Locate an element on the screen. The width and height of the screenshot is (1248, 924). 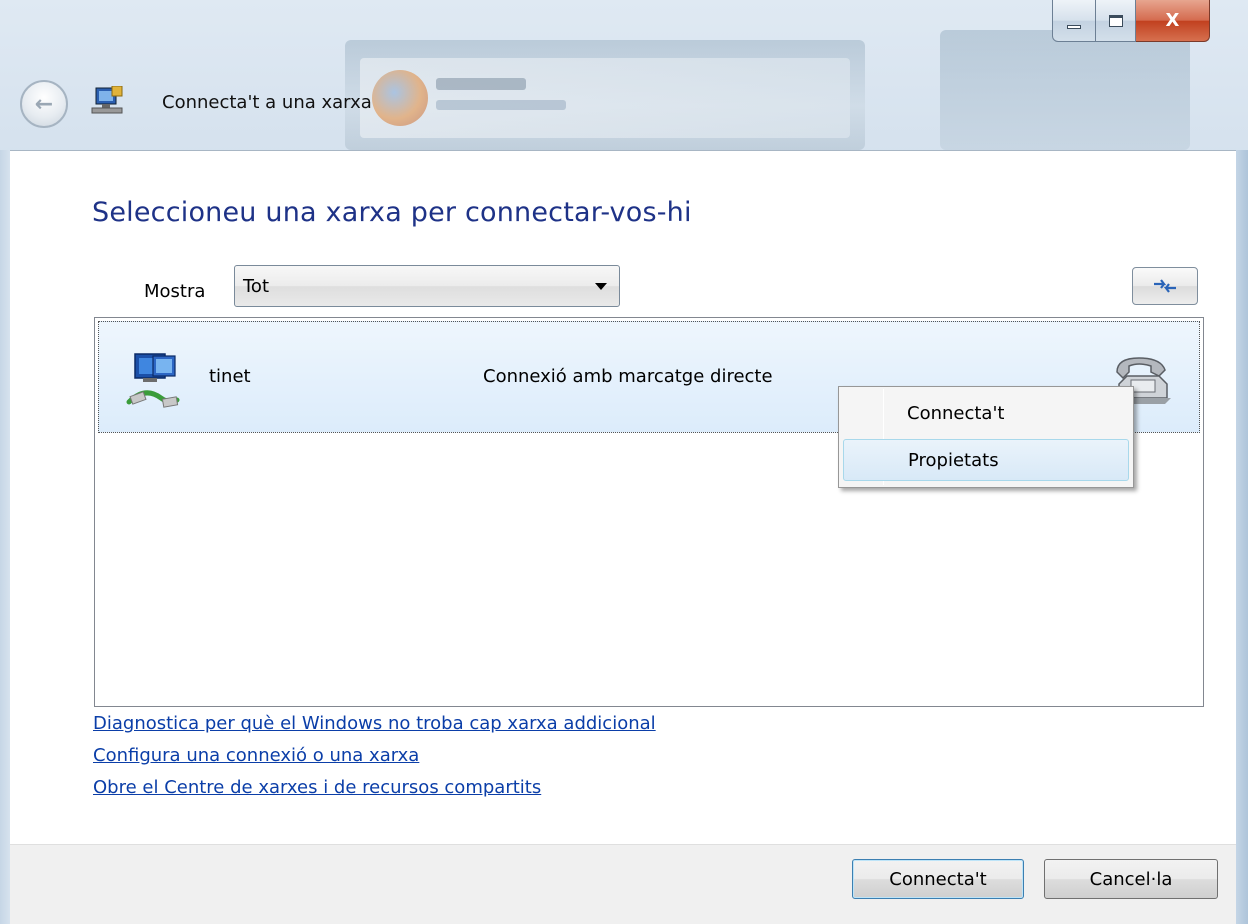
window-title: Connecta't a una xarxa is located at coordinates (267, 102).